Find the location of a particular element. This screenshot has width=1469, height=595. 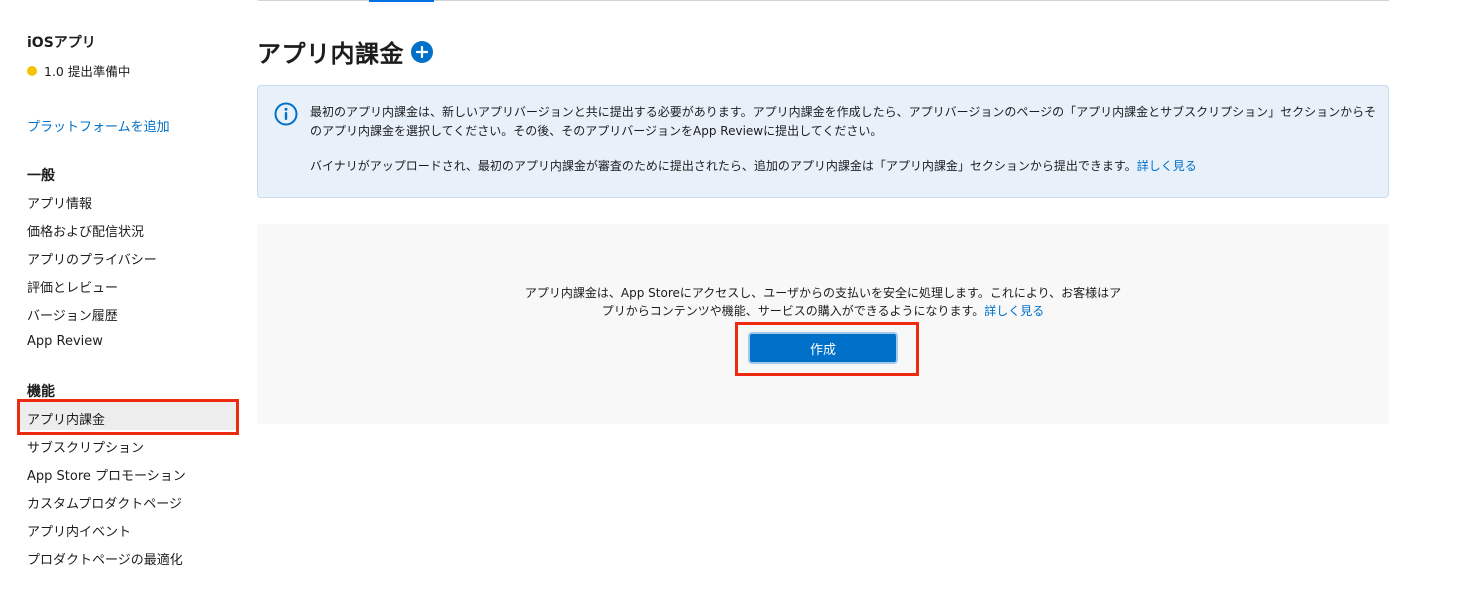

info-circle-icon is located at coordinates (286, 114).